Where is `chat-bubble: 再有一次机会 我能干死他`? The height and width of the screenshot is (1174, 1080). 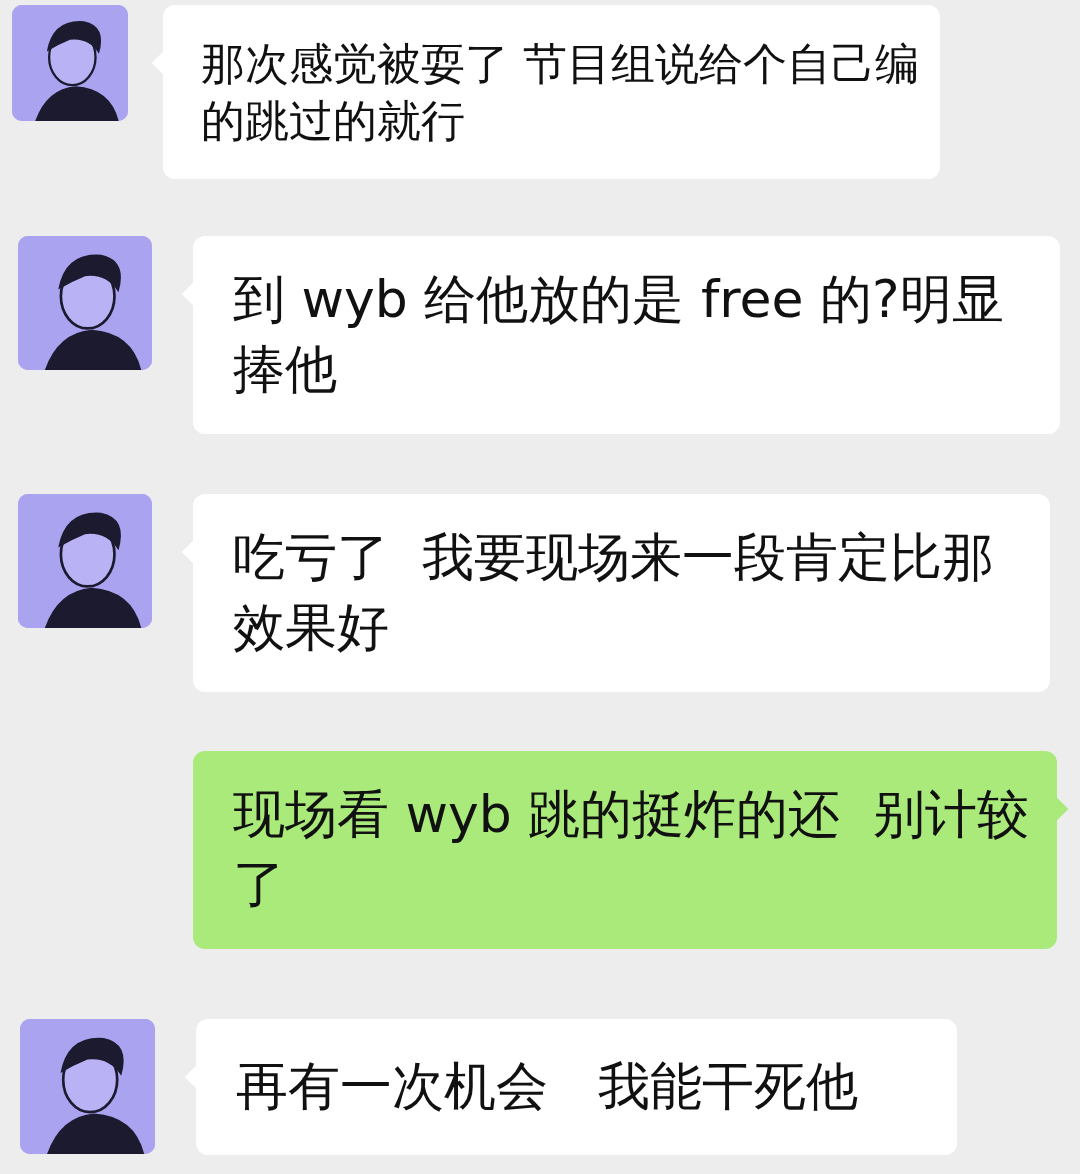 chat-bubble: 再有一次机会 我能干死他 is located at coordinates (576, 1087).